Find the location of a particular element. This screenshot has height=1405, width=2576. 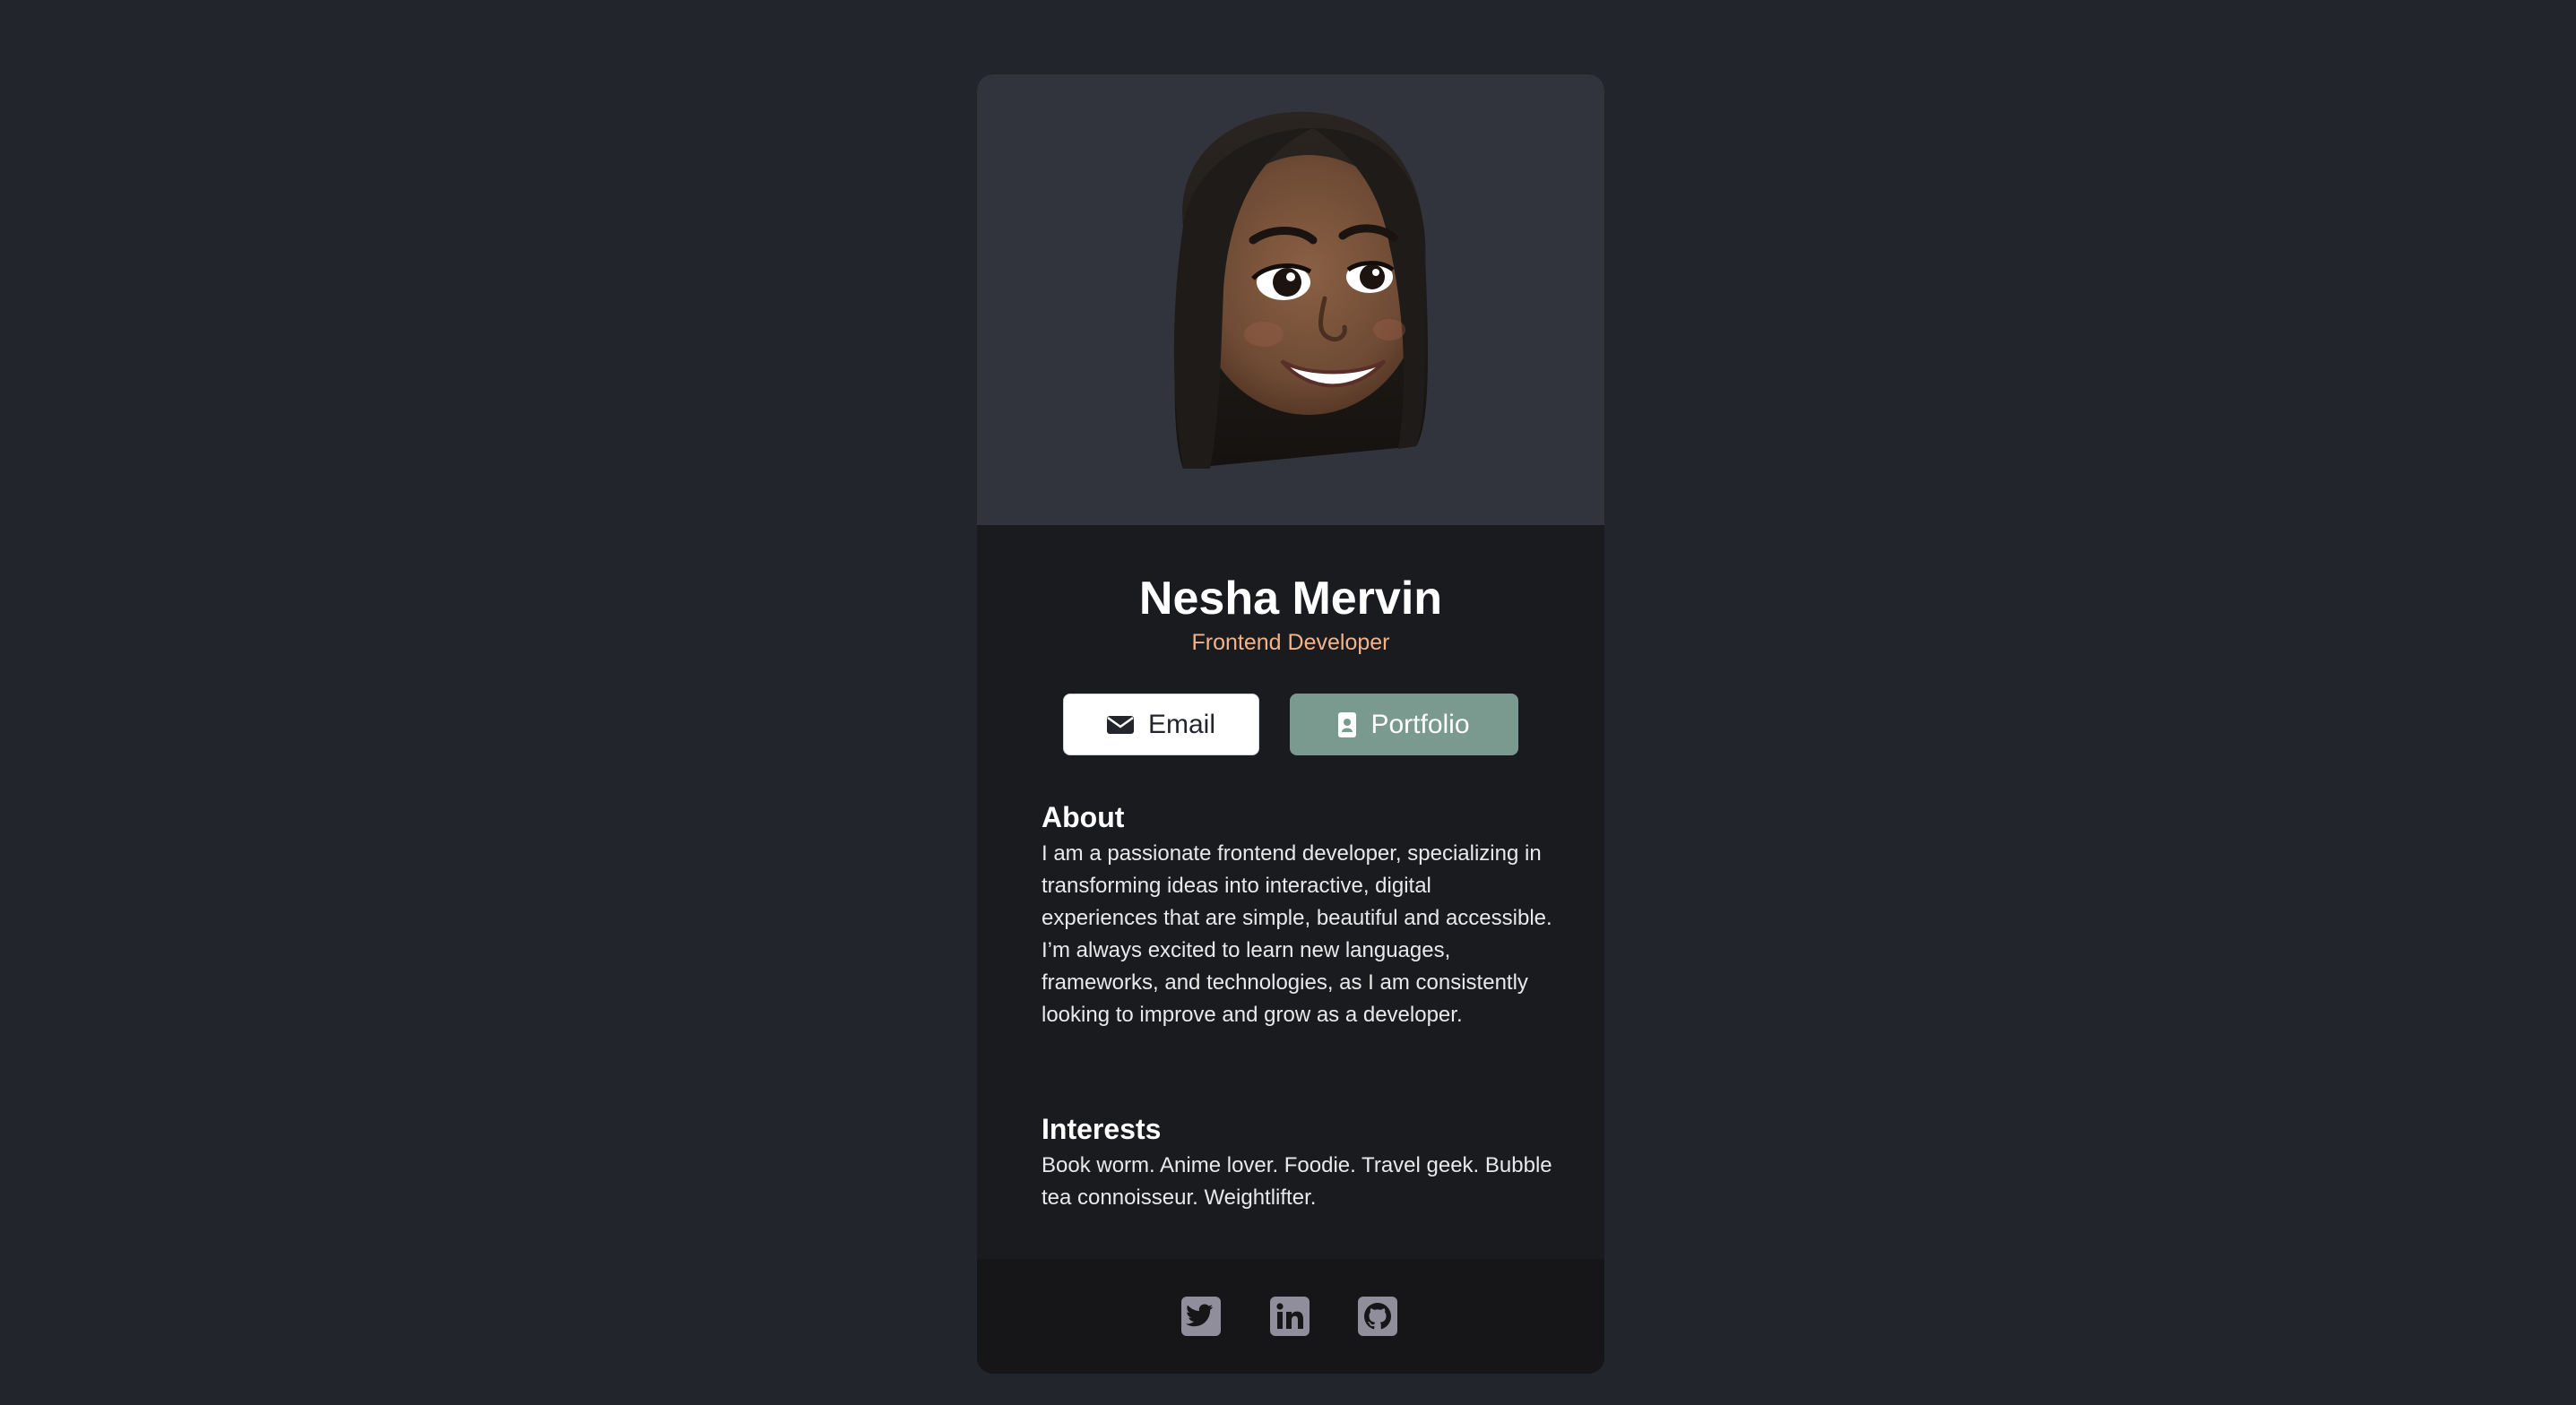

interests-heading: Interests is located at coordinates (1102, 1129).